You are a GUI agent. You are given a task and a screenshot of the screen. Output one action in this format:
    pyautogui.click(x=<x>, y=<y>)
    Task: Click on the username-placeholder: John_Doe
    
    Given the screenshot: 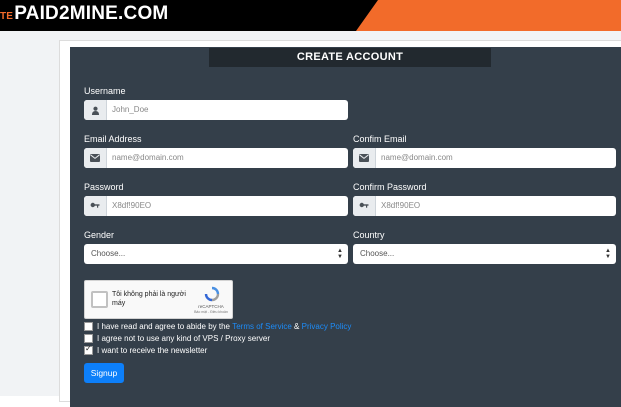 What is the action you would take?
    pyautogui.click(x=130, y=109)
    